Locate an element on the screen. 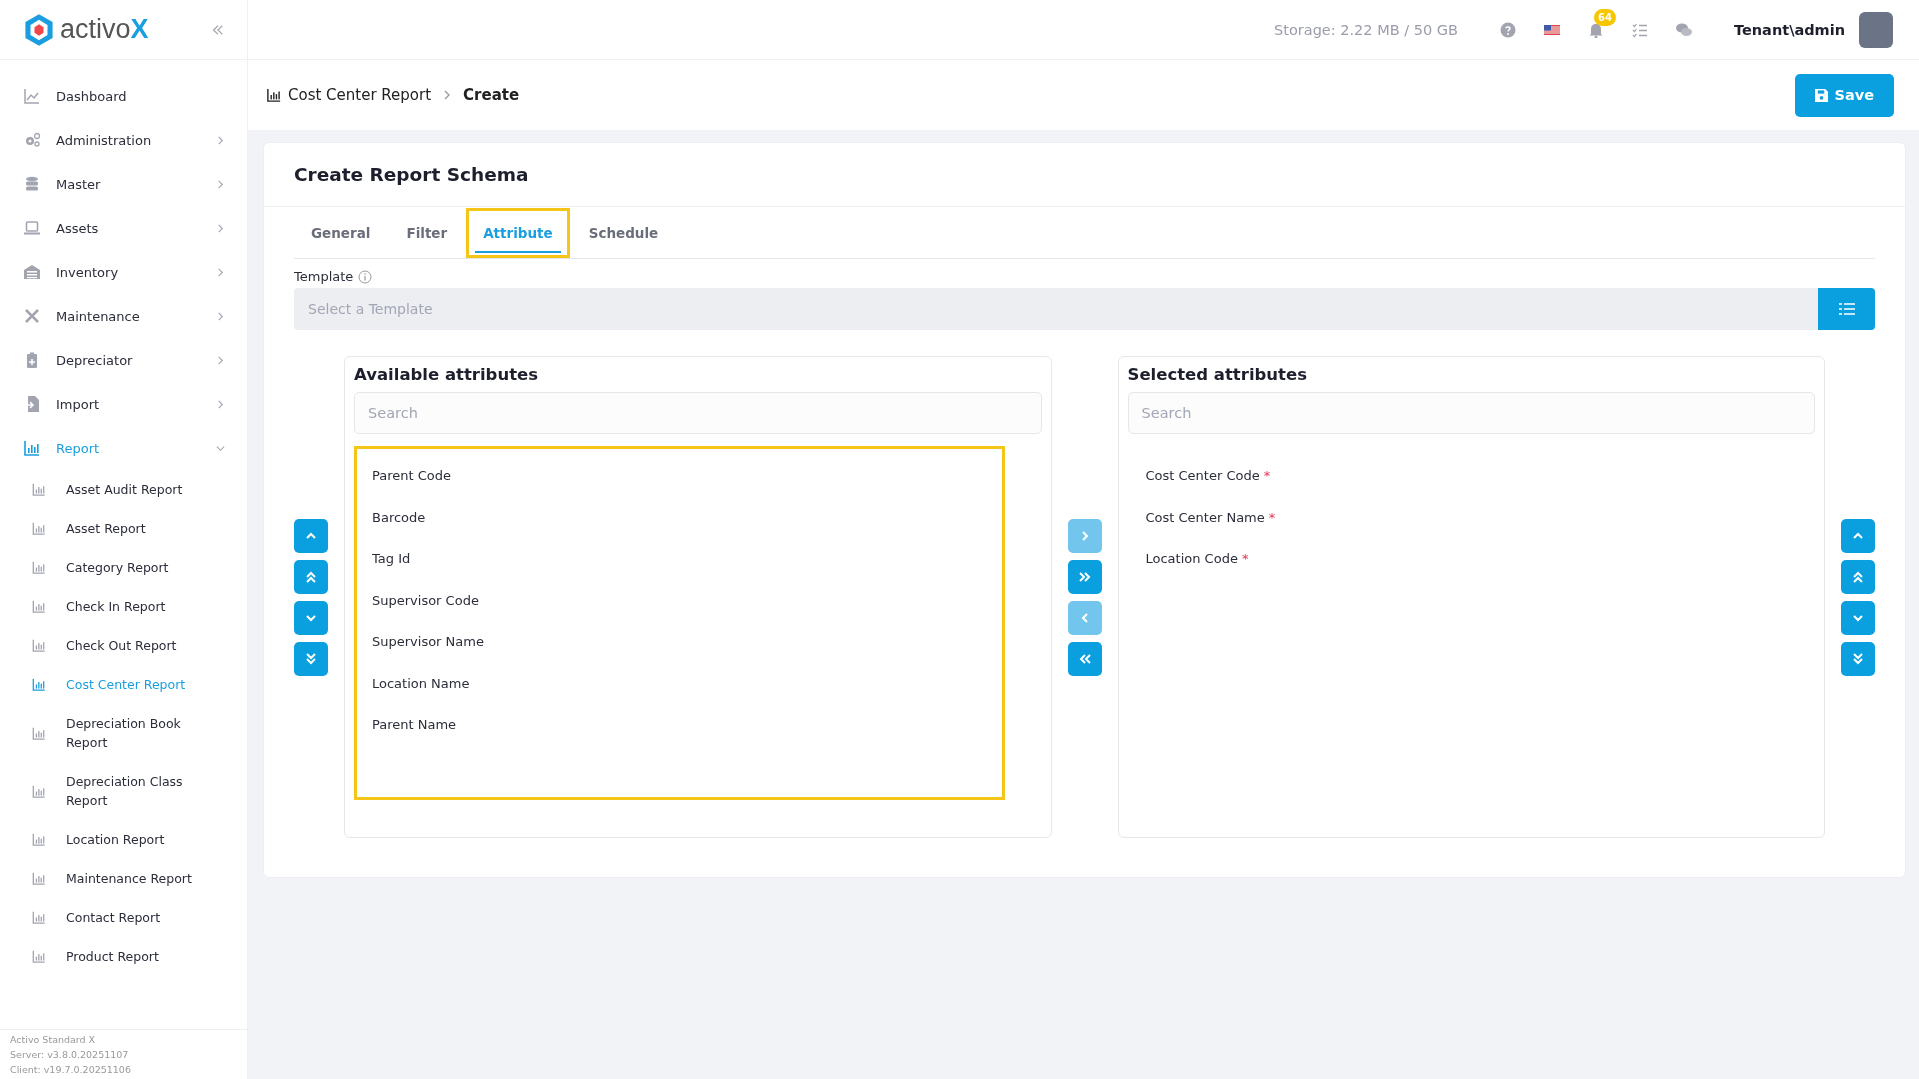 The image size is (1919, 1079). attribute-item: Cost Center Name * is located at coordinates (1453, 517).